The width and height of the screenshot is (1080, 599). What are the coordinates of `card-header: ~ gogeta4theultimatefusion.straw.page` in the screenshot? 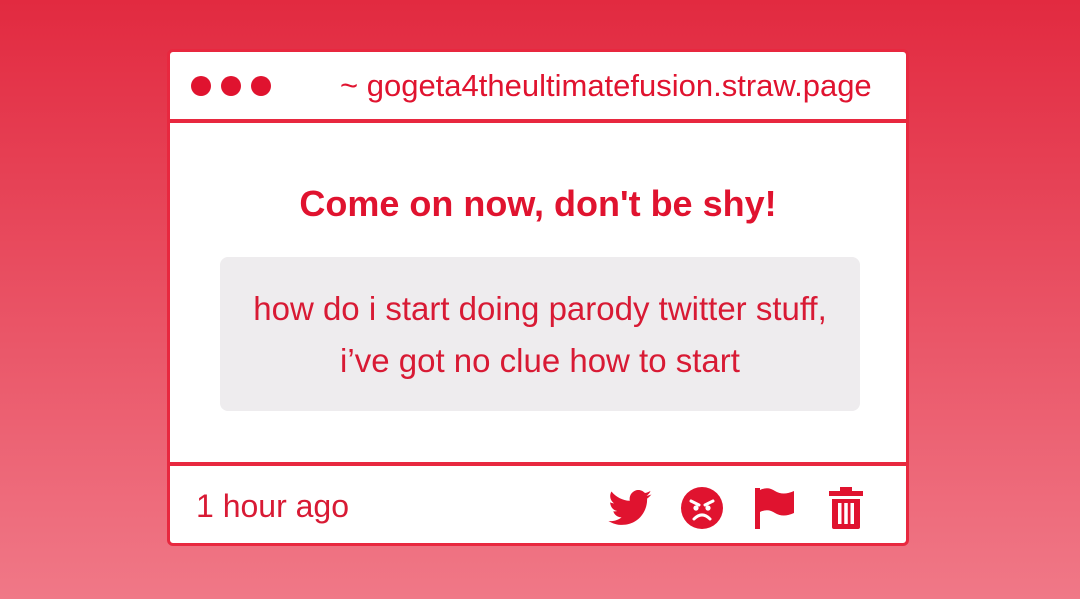 It's located at (538, 87).